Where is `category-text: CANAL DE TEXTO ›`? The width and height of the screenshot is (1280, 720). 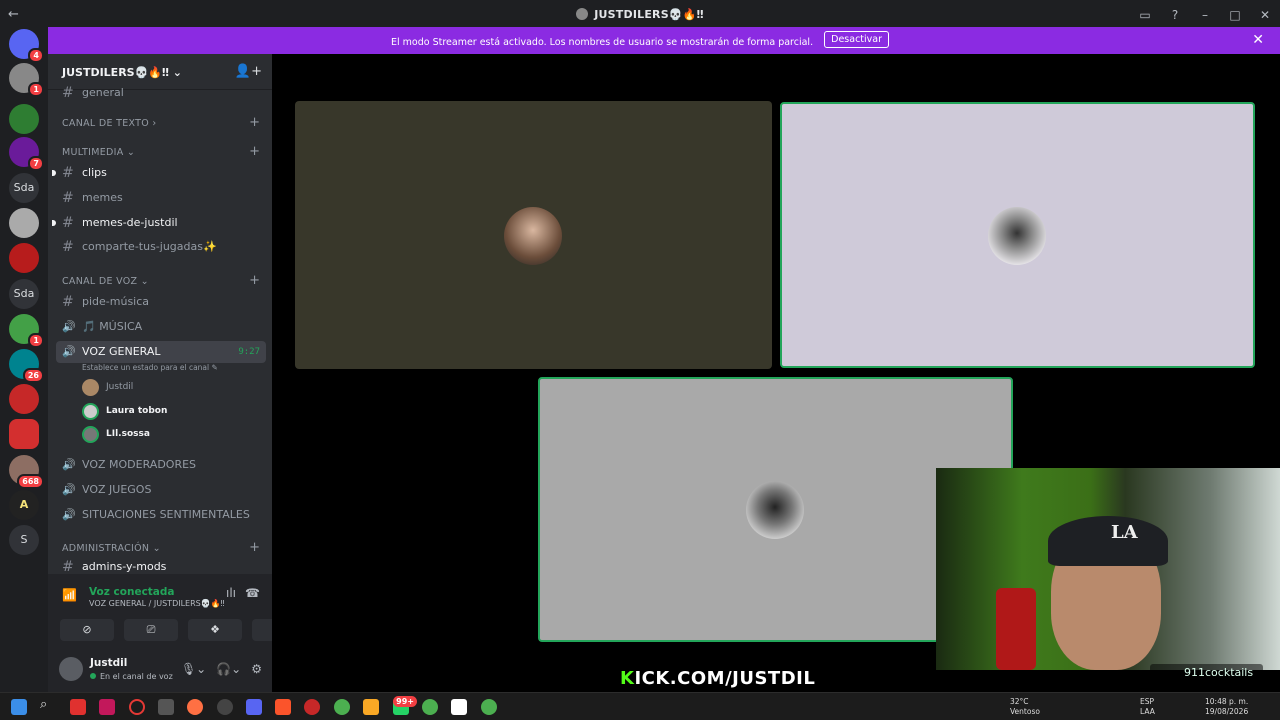
category-text: CANAL DE TEXTO › is located at coordinates (109, 123).